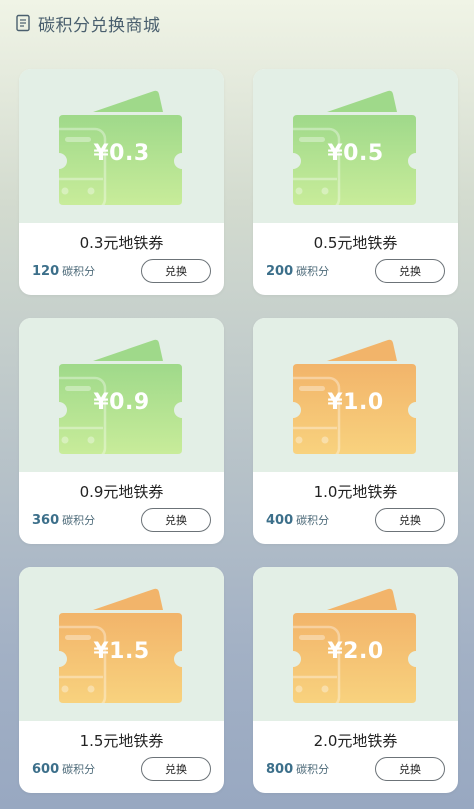 Image resolution: width=474 pixels, height=809 pixels. I want to click on voucher-footer: 200 碳积分 兑换, so click(355, 271).